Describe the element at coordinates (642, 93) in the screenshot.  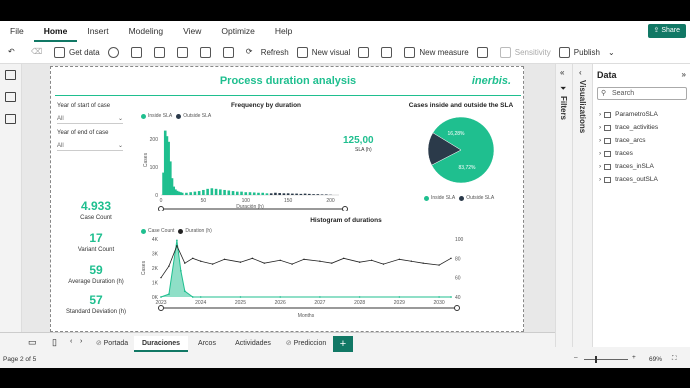
I see `data-search-input: ⚲ Search` at that location.